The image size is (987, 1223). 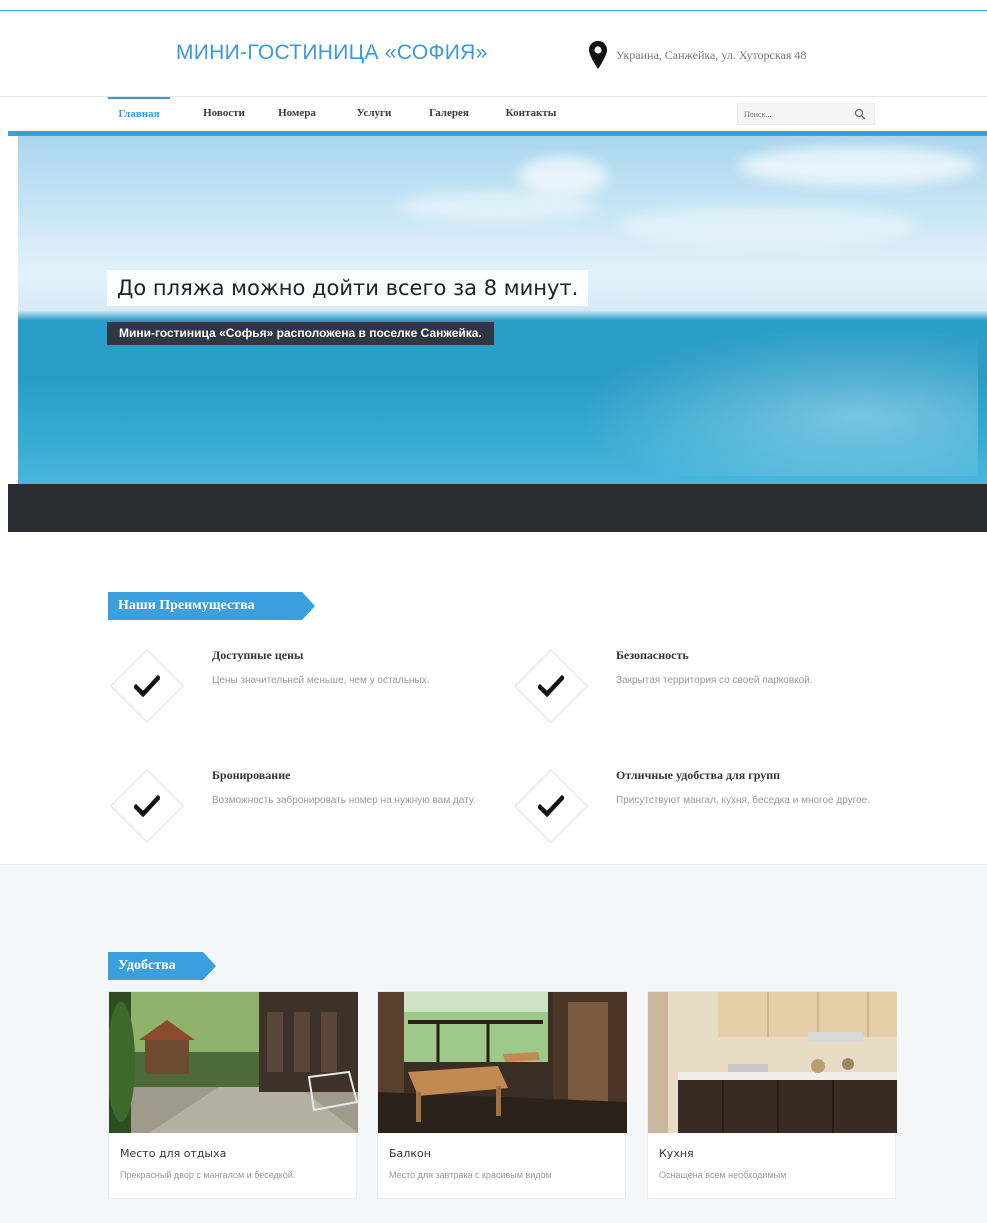 I want to click on kitchen-photo, so click(x=772, y=1062).